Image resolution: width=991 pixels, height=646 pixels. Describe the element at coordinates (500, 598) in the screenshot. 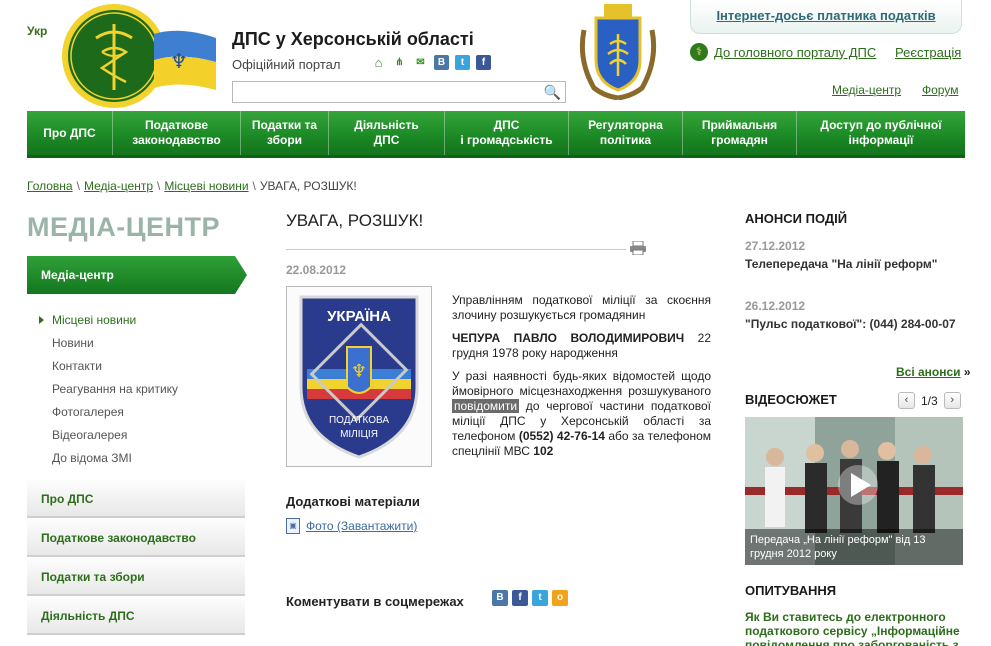

I see `vk-share-icon: B` at that location.